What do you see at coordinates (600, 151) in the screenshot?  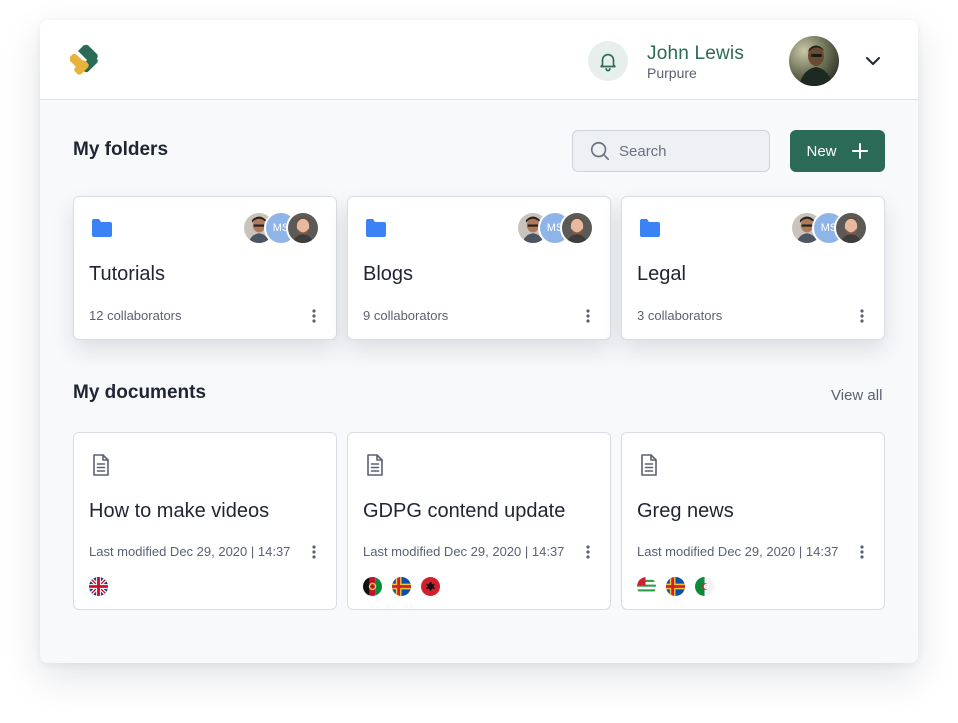 I see `search-icon` at bounding box center [600, 151].